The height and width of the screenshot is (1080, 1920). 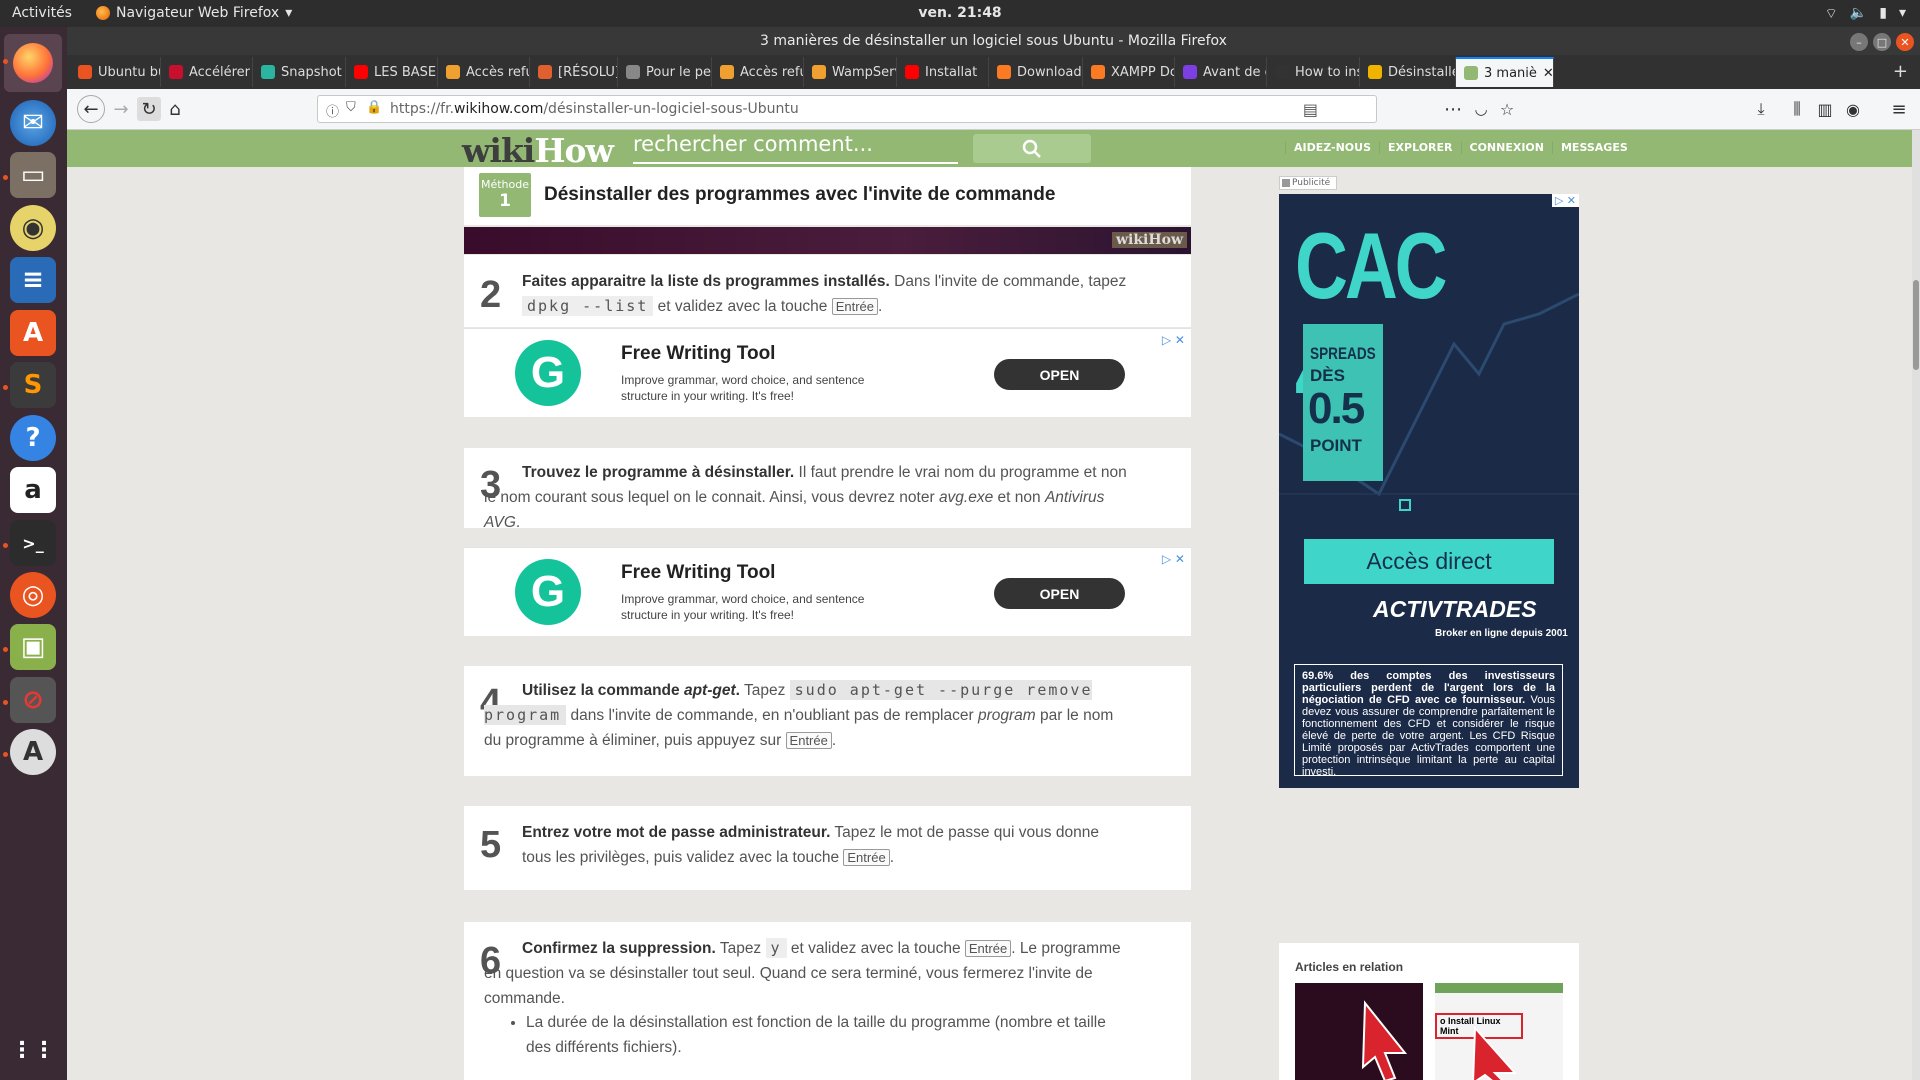 I want to click on clock: ven. 21:48, so click(x=959, y=13).